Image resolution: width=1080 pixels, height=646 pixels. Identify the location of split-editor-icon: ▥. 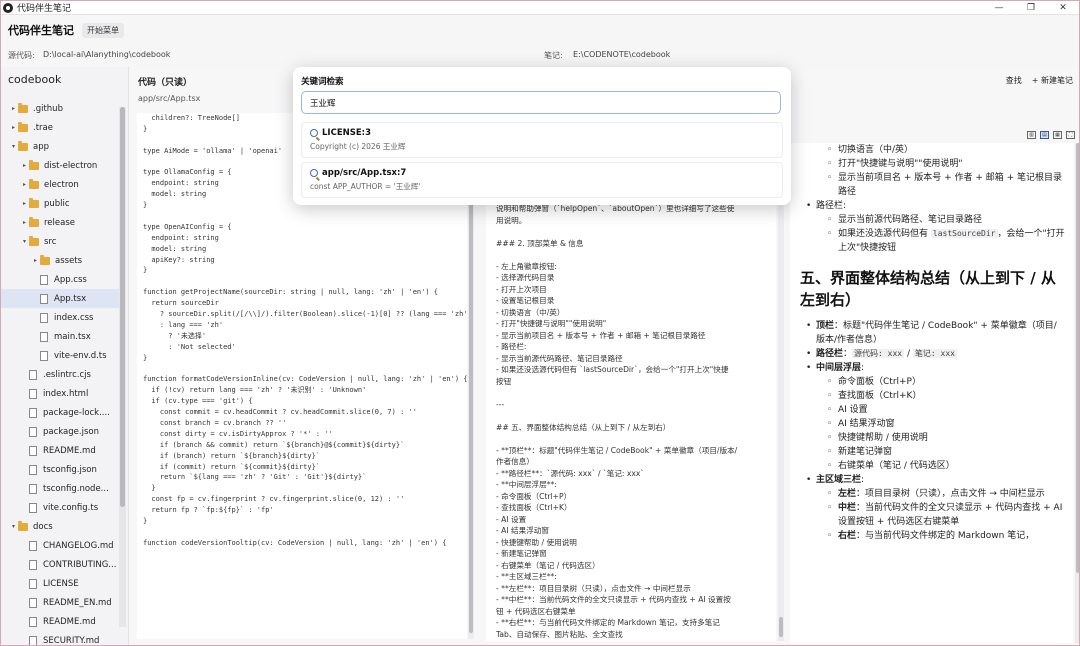
(1031, 135).